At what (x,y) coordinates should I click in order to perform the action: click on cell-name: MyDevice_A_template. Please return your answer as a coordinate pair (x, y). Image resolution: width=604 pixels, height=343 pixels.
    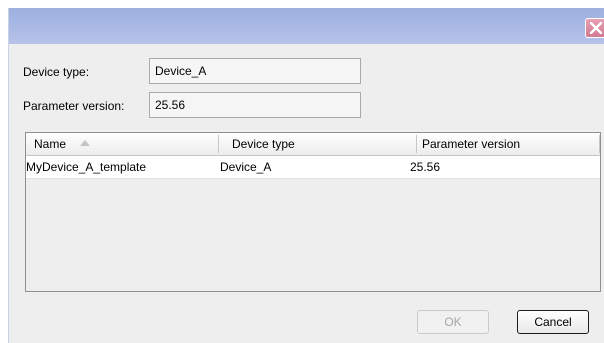
    Looking at the image, I should click on (86, 167).